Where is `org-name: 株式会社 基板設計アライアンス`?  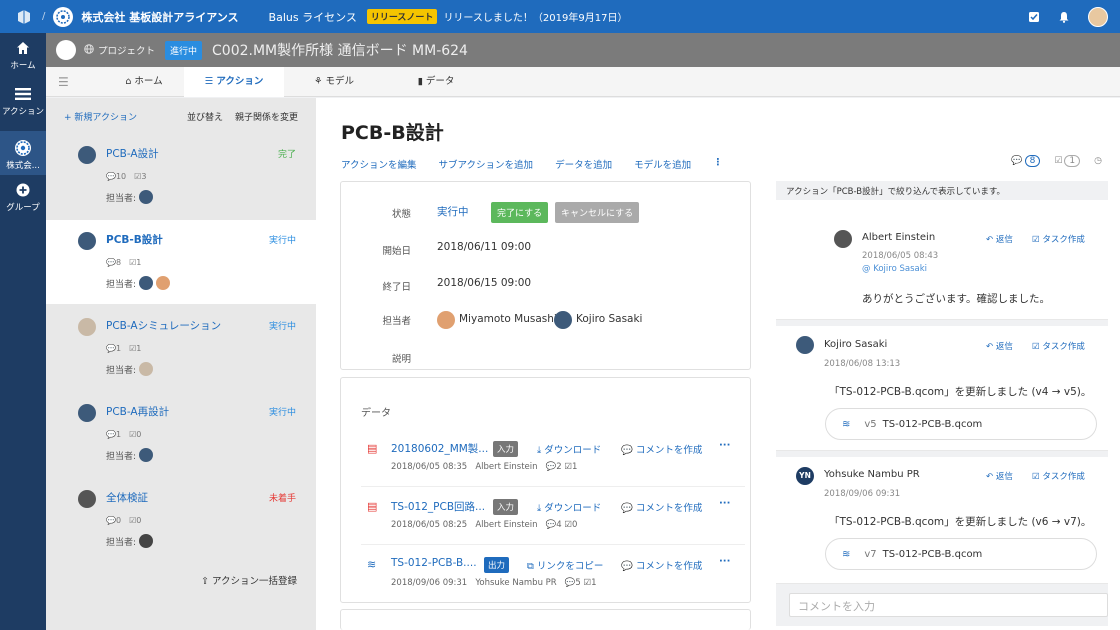 org-name: 株式会社 基板設計アライアンス is located at coordinates (159, 17).